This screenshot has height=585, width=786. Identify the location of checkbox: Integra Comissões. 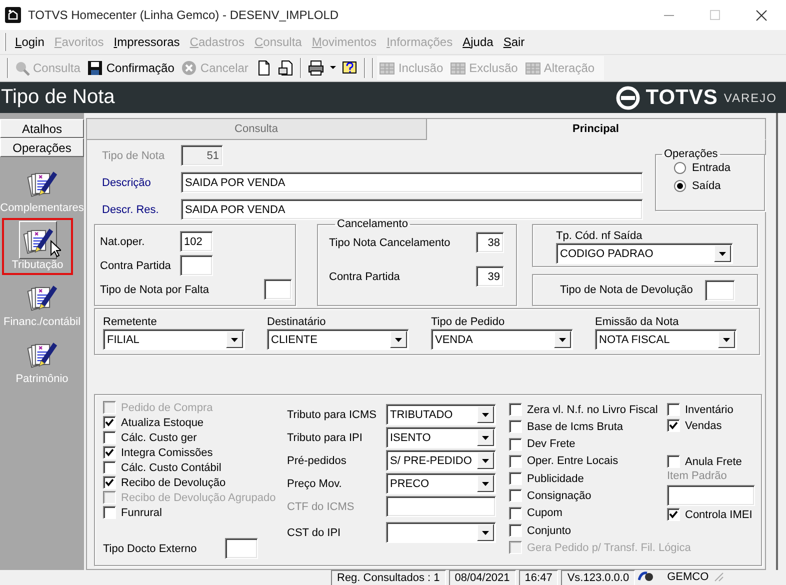
(158, 452).